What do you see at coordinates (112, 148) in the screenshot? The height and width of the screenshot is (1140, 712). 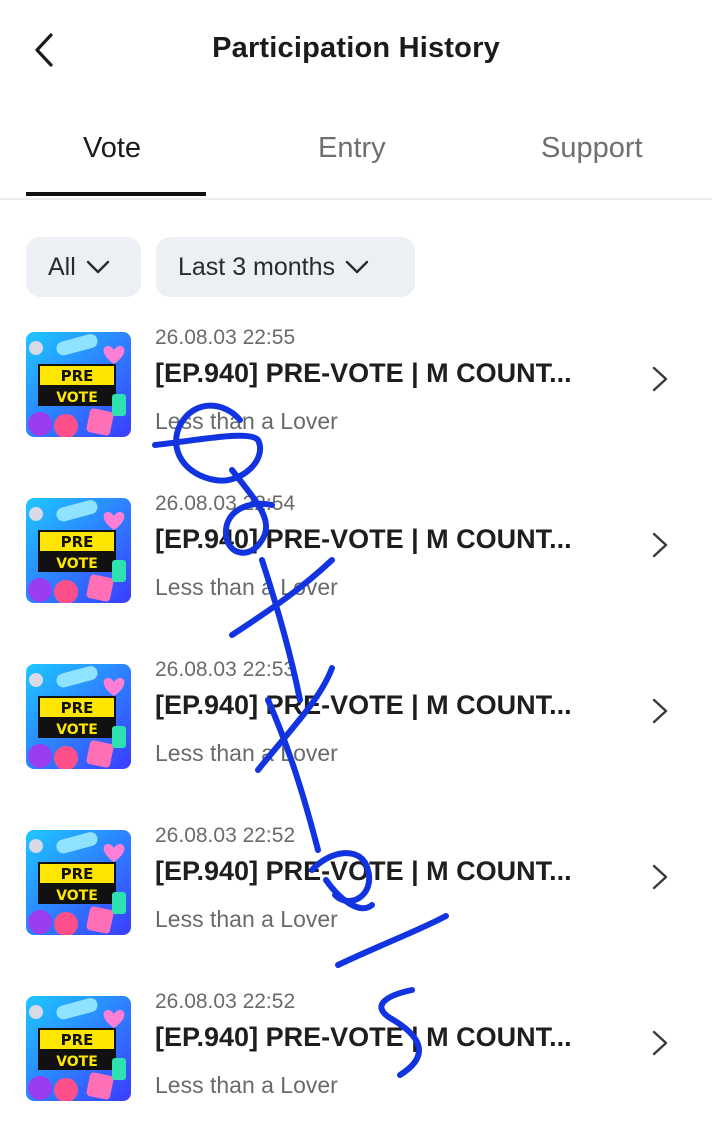 I see `tab-vote: Vote` at bounding box center [112, 148].